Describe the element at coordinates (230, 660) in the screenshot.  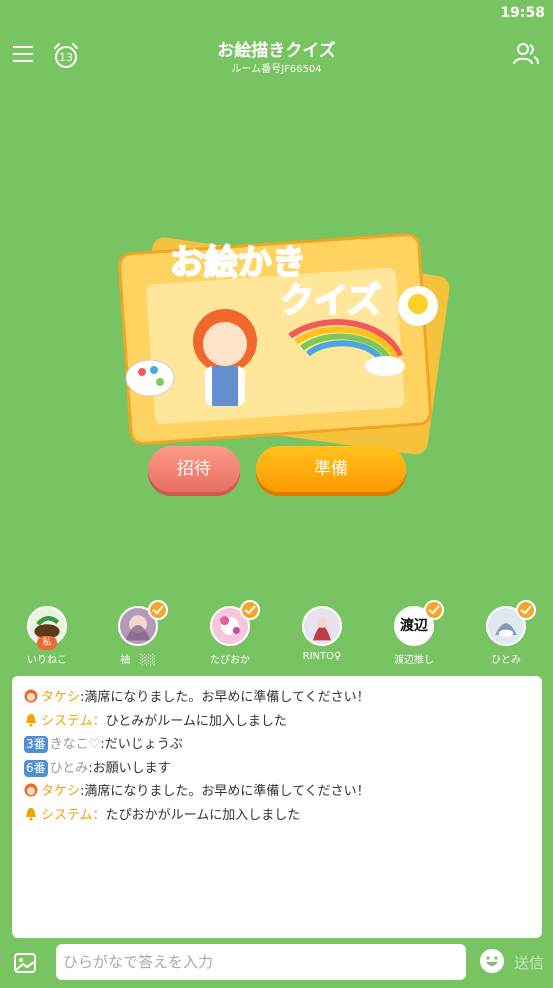
I see `player-name: たぴおか` at that location.